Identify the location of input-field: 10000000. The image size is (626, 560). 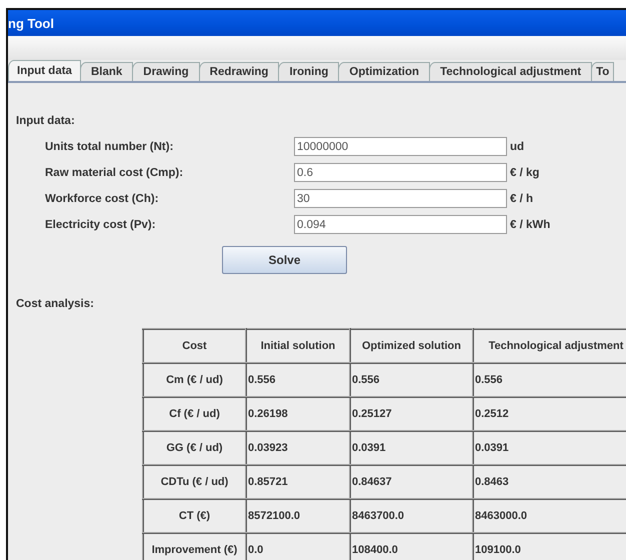
(400, 146).